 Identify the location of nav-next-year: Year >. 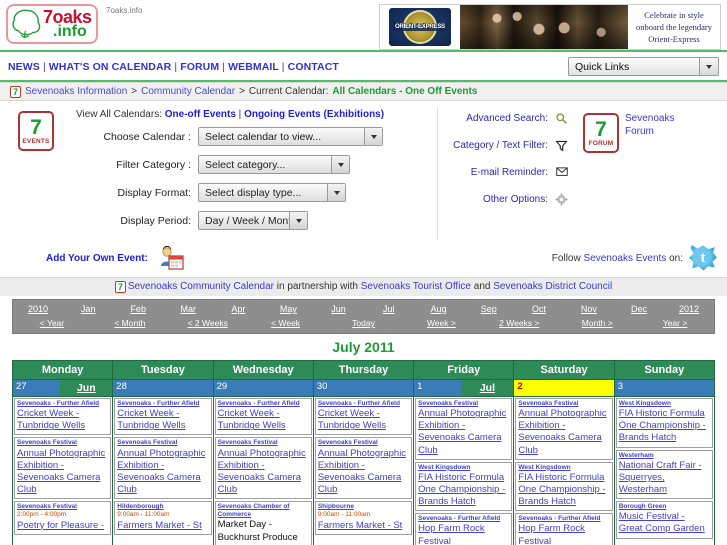
(675, 323).